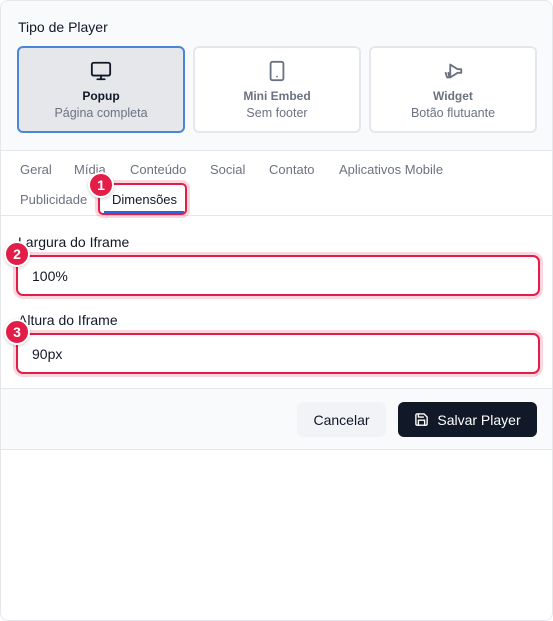 Image resolution: width=553 pixels, height=621 pixels. What do you see at coordinates (453, 70) in the screenshot?
I see `megaphone-icon` at bounding box center [453, 70].